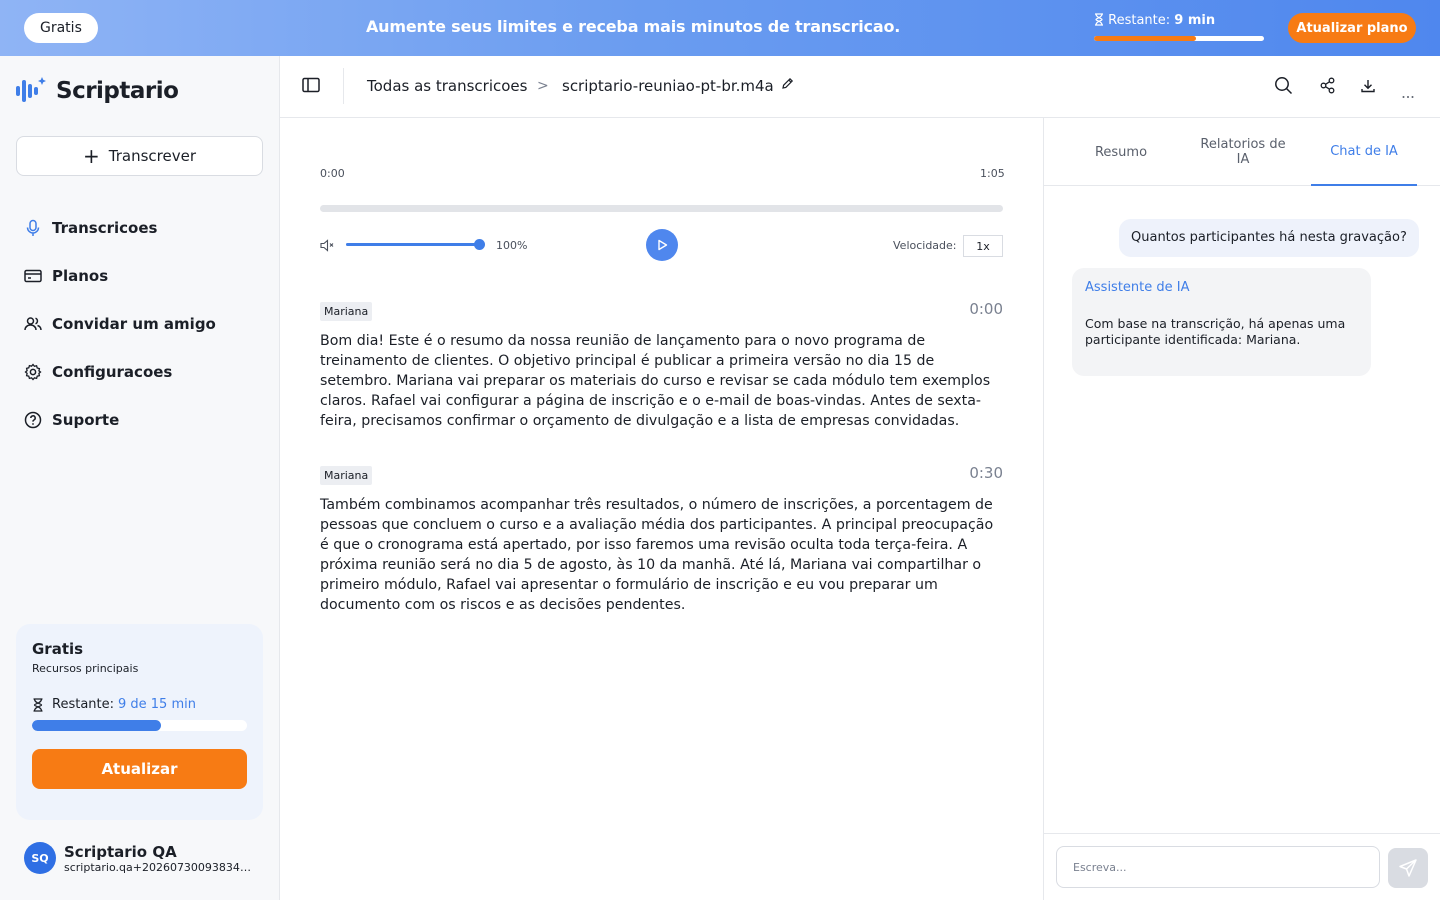 This screenshot has height=900, width=1440. What do you see at coordinates (91, 156) in the screenshot?
I see `plus-icon: +` at bounding box center [91, 156].